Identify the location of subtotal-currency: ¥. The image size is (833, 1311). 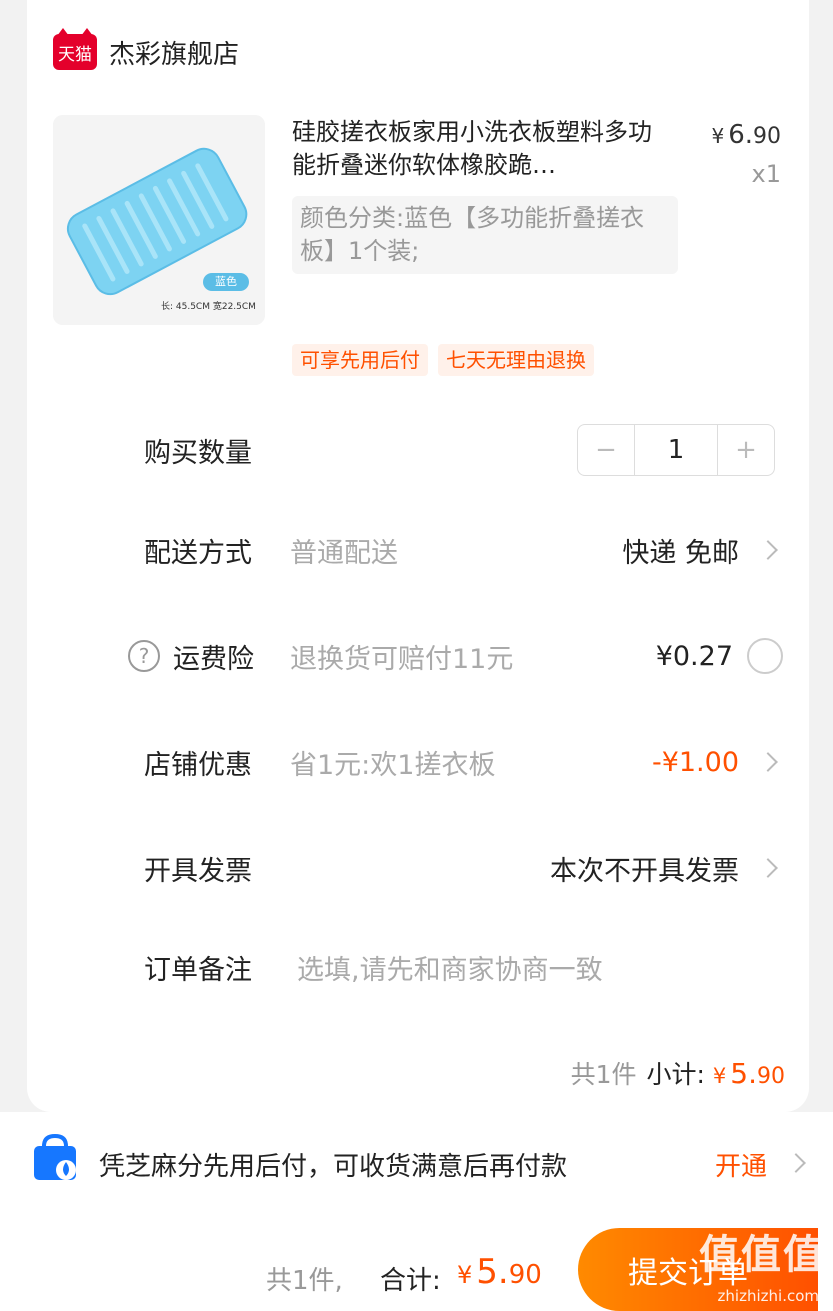
(719, 1076).